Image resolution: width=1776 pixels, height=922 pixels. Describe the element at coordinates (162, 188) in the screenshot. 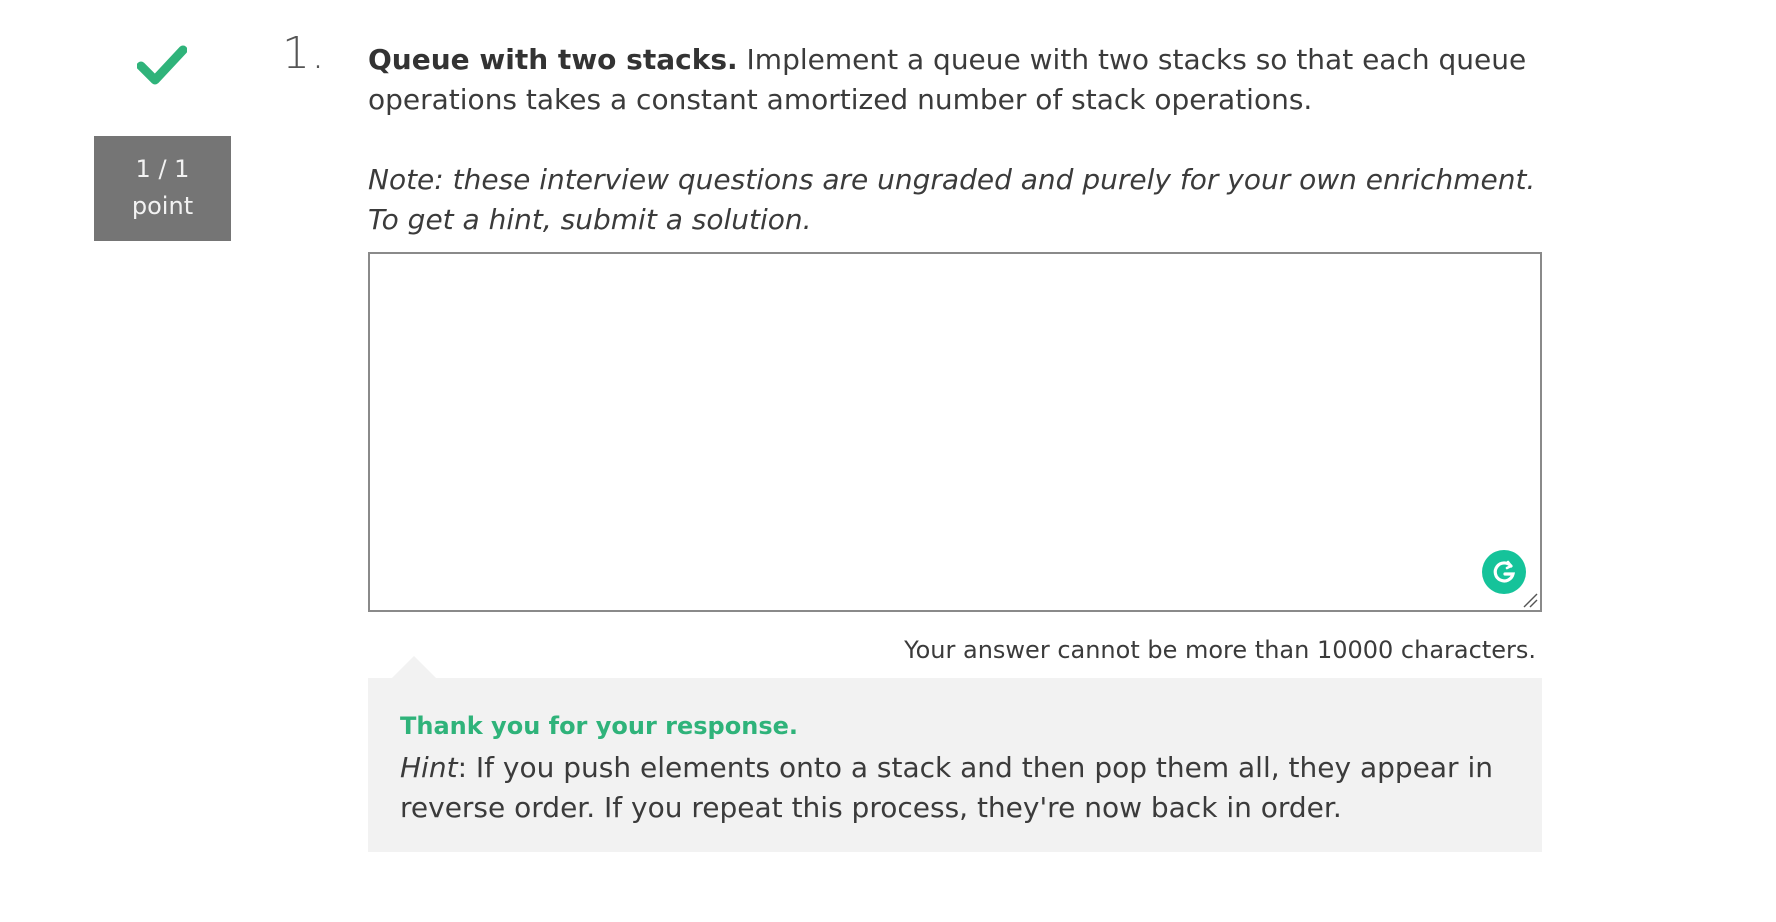

I see `score-badge: 1 / 1 point` at that location.